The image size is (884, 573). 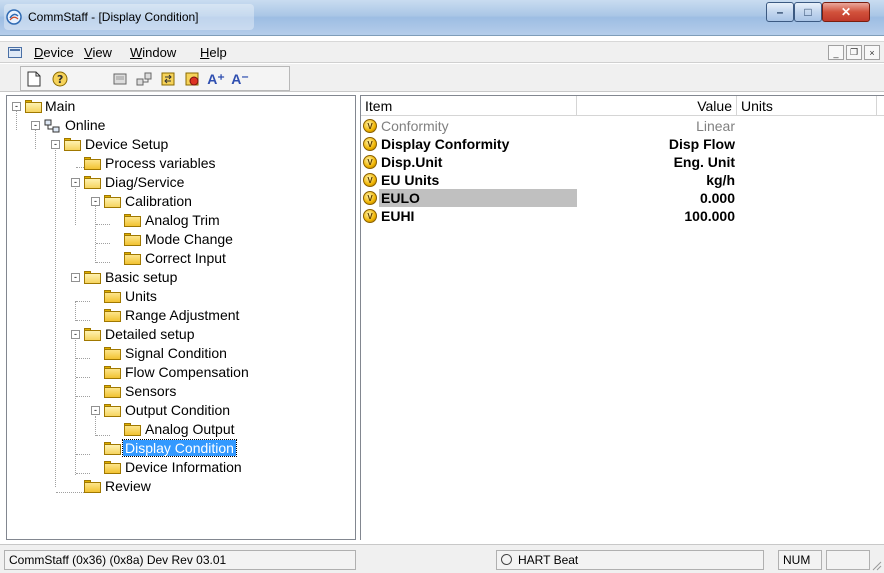 What do you see at coordinates (240, 79) in the screenshot?
I see `font-decrease-icon: A⁻` at bounding box center [240, 79].